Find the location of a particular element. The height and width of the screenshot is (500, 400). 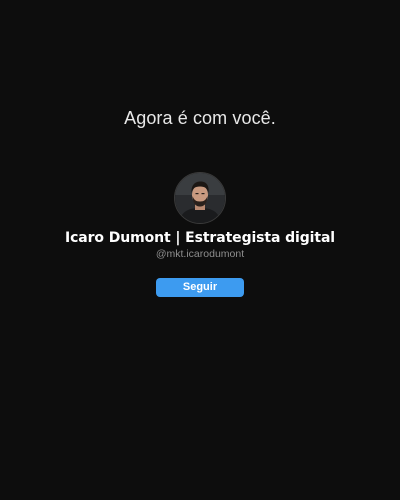

profile-photo-icon is located at coordinates (200, 198).